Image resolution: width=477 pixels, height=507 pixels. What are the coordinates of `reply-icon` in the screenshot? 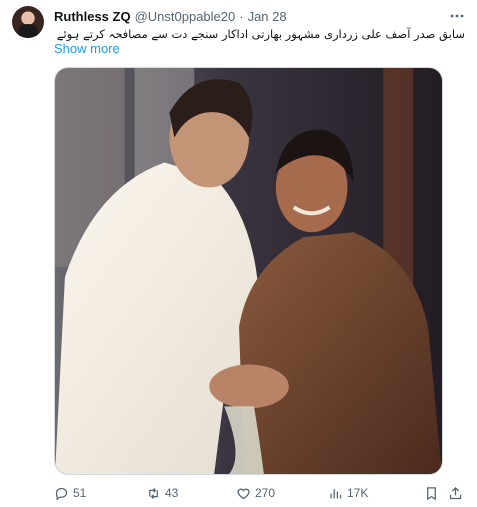 It's located at (61, 493).